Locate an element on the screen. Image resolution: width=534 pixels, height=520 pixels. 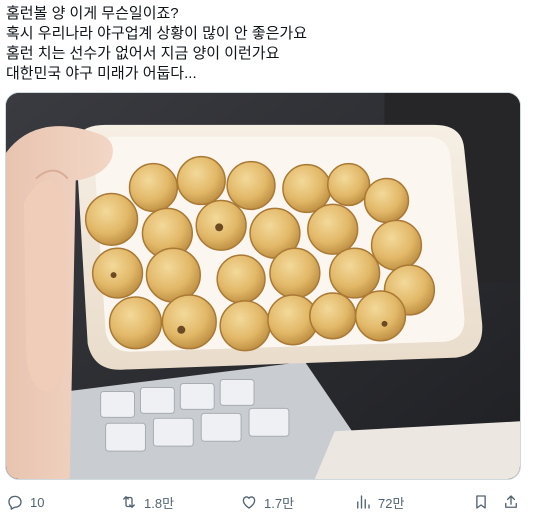
tweet-line: 홈런 치는 선수가 없어서 지금 양이 이런가요 is located at coordinates (143, 53).